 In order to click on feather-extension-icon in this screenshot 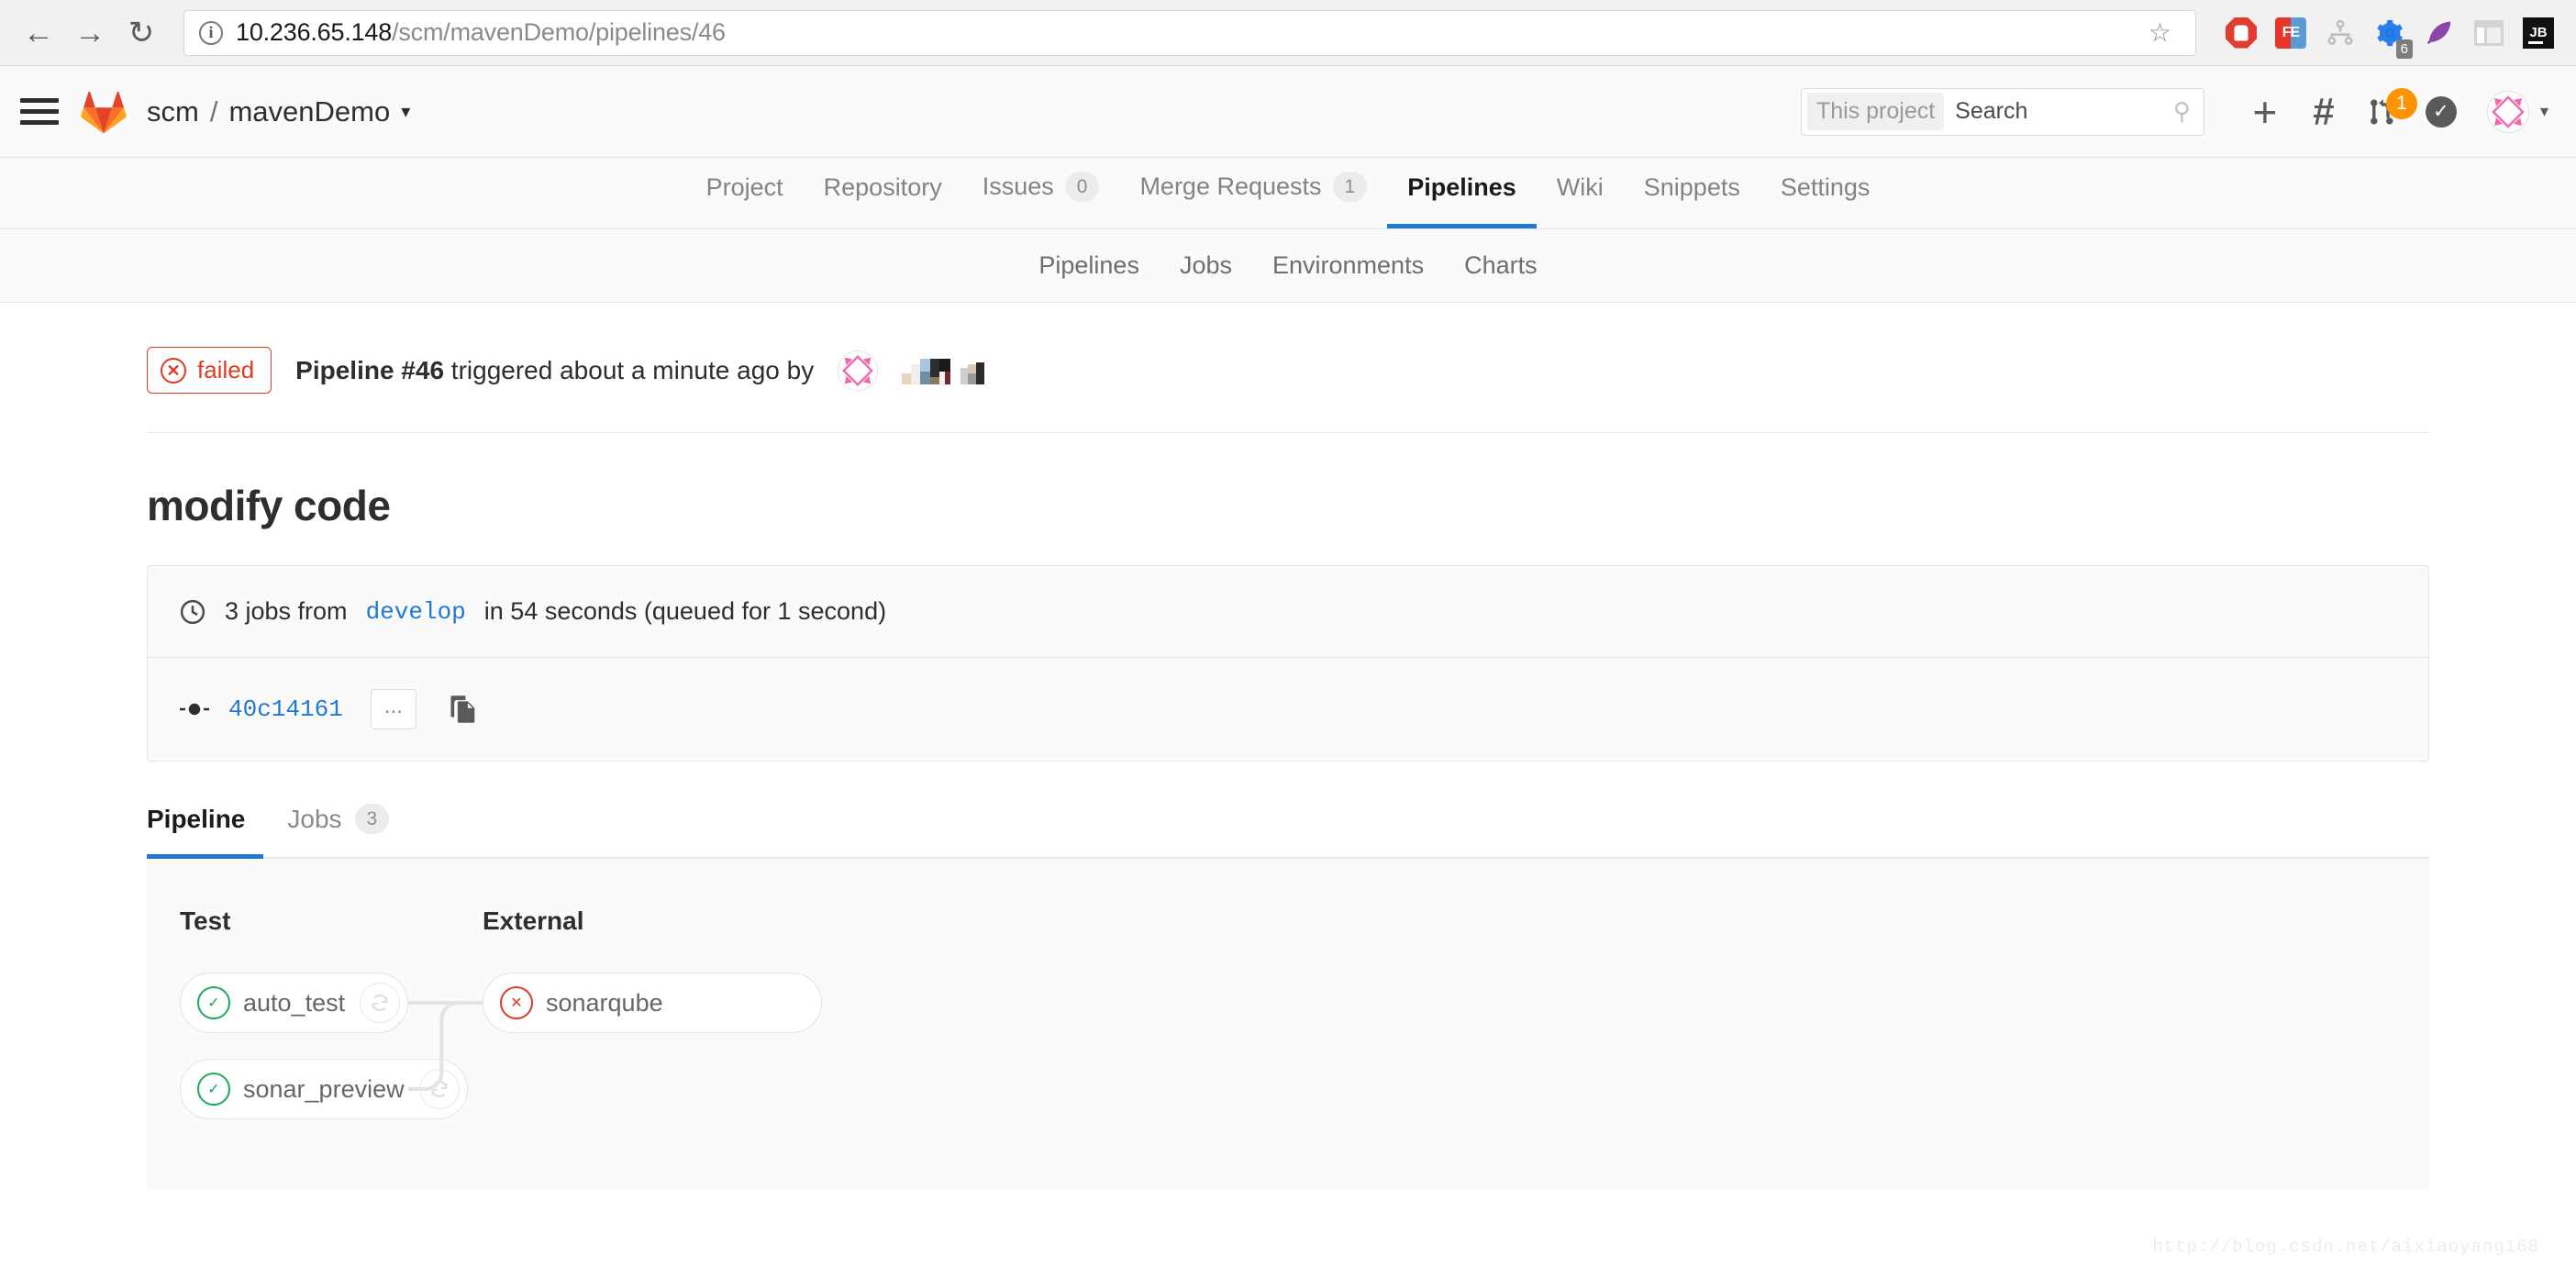, I will do `click(2439, 33)`.